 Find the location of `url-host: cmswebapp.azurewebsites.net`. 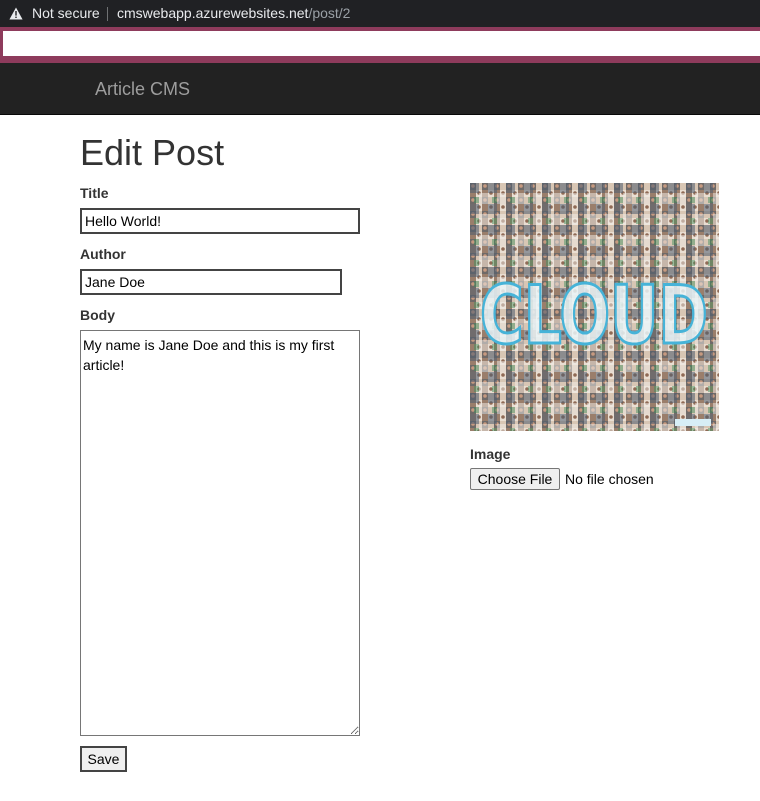

url-host: cmswebapp.azurewebsites.net is located at coordinates (213, 13).